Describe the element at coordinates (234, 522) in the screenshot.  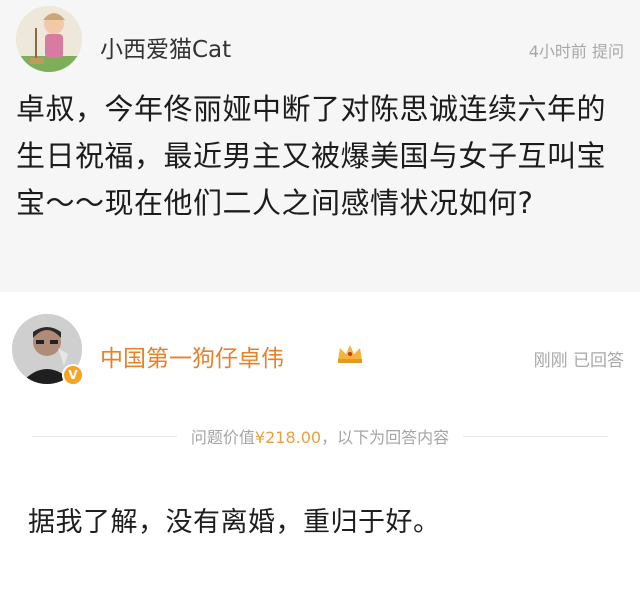
I see `answer-text: 据我了解，没有离婚，重归于好。` at that location.